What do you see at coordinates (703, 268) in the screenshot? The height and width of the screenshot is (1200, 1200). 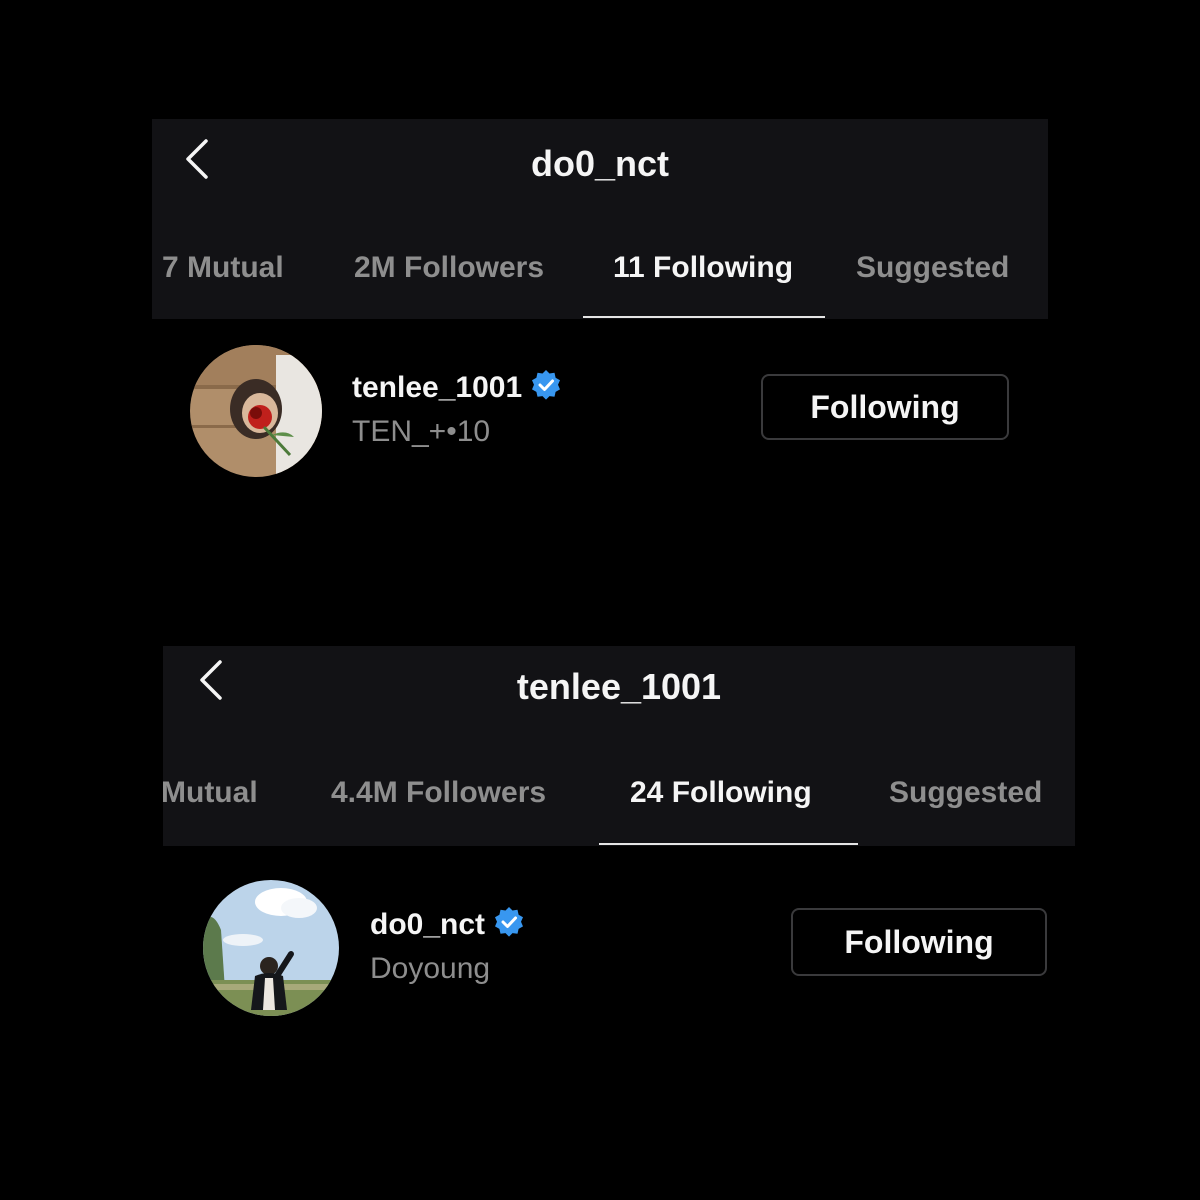 I see `tab-following: 11 Following` at bounding box center [703, 268].